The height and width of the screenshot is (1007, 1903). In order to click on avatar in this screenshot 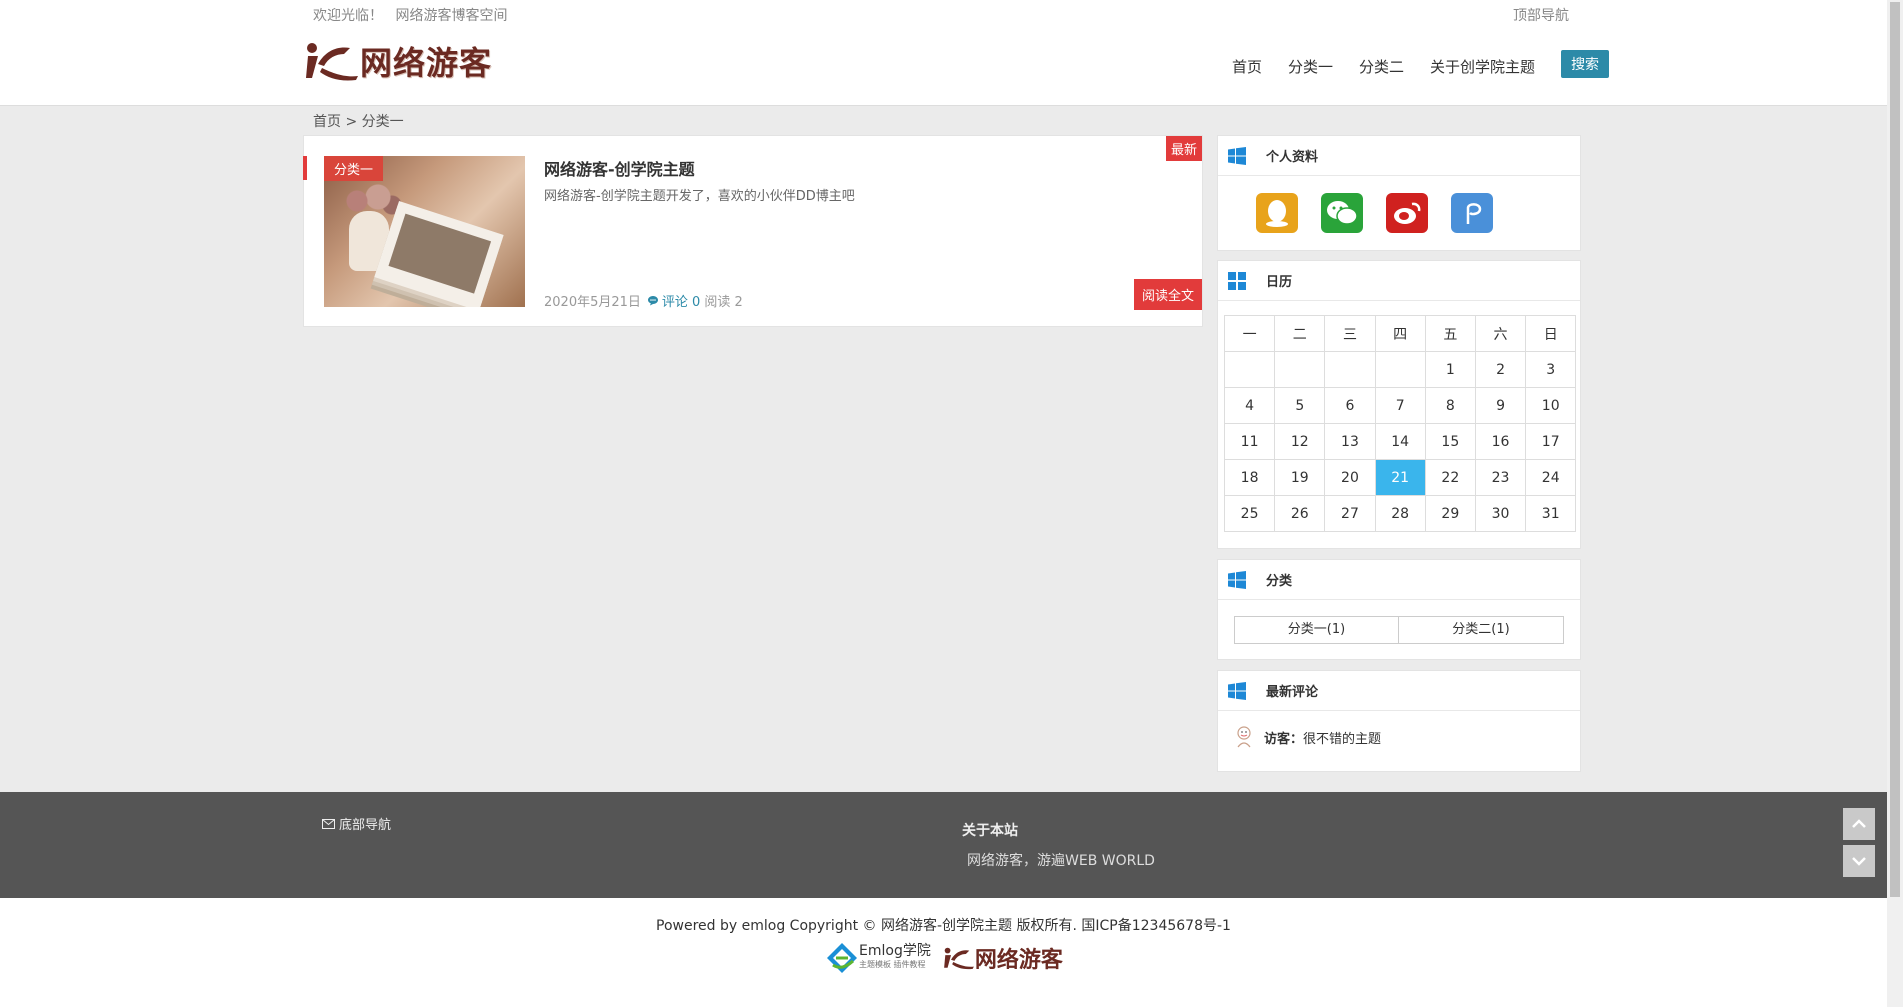, I will do `click(1244, 737)`.